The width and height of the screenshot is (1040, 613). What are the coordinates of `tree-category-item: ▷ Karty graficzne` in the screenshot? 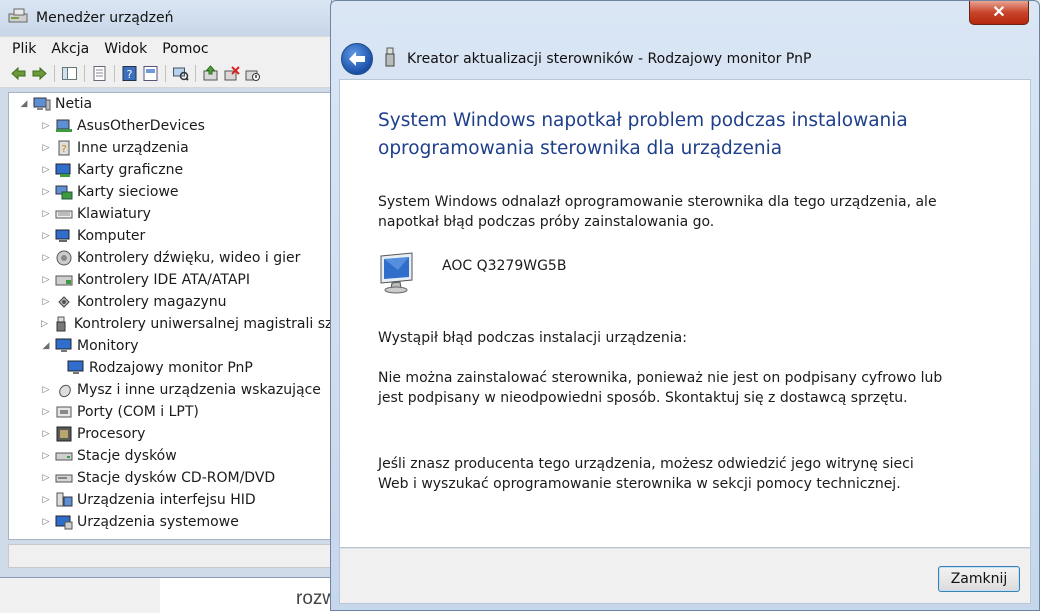 It's located at (170, 170).